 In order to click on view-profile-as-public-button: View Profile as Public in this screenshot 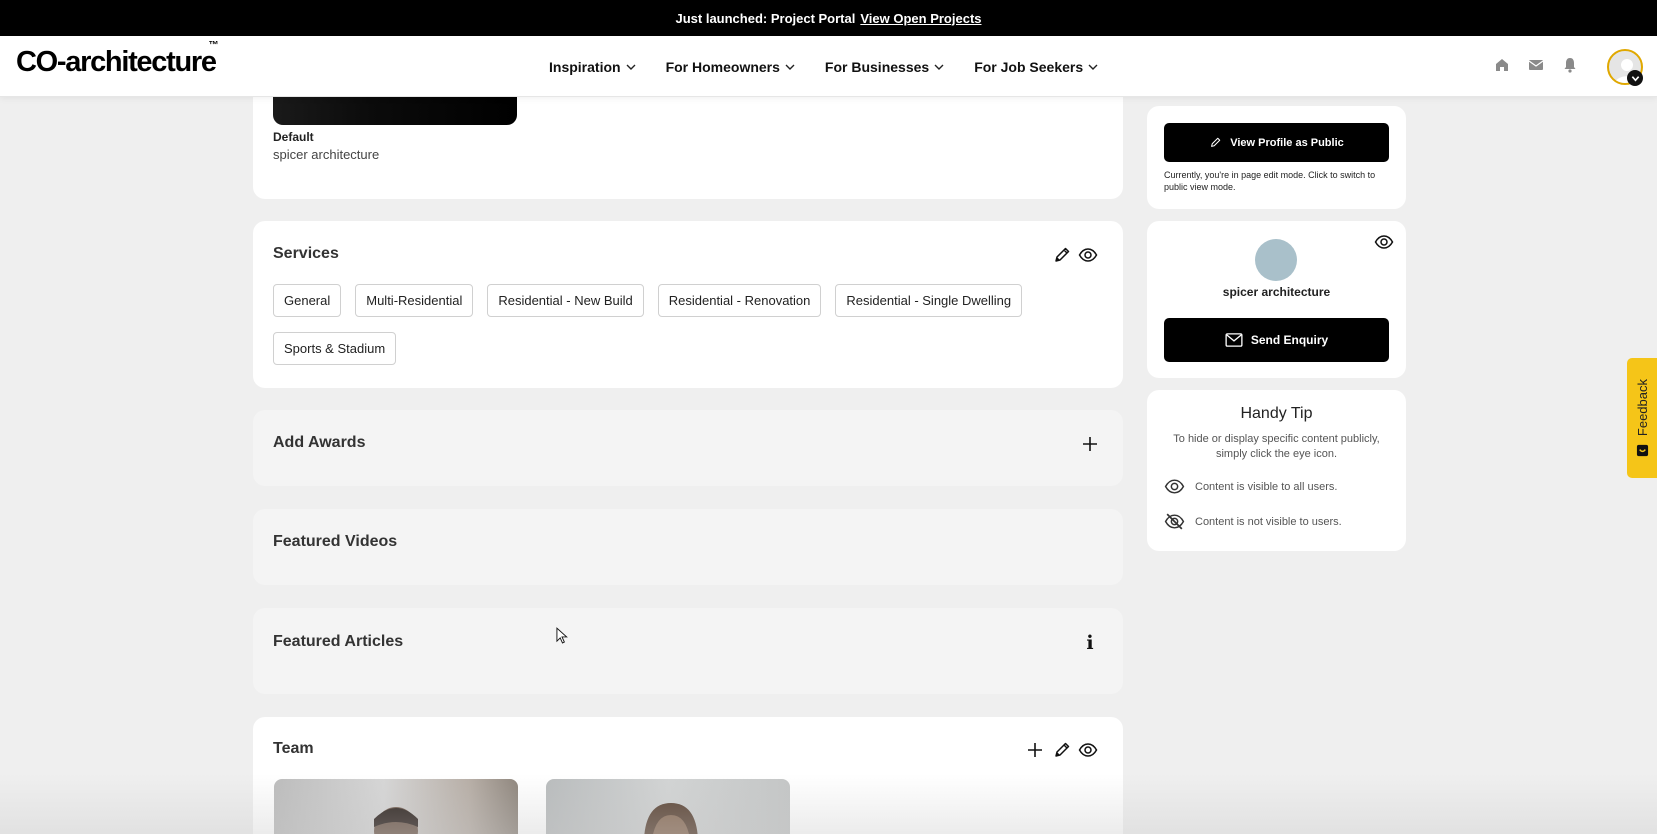, I will do `click(1276, 142)`.